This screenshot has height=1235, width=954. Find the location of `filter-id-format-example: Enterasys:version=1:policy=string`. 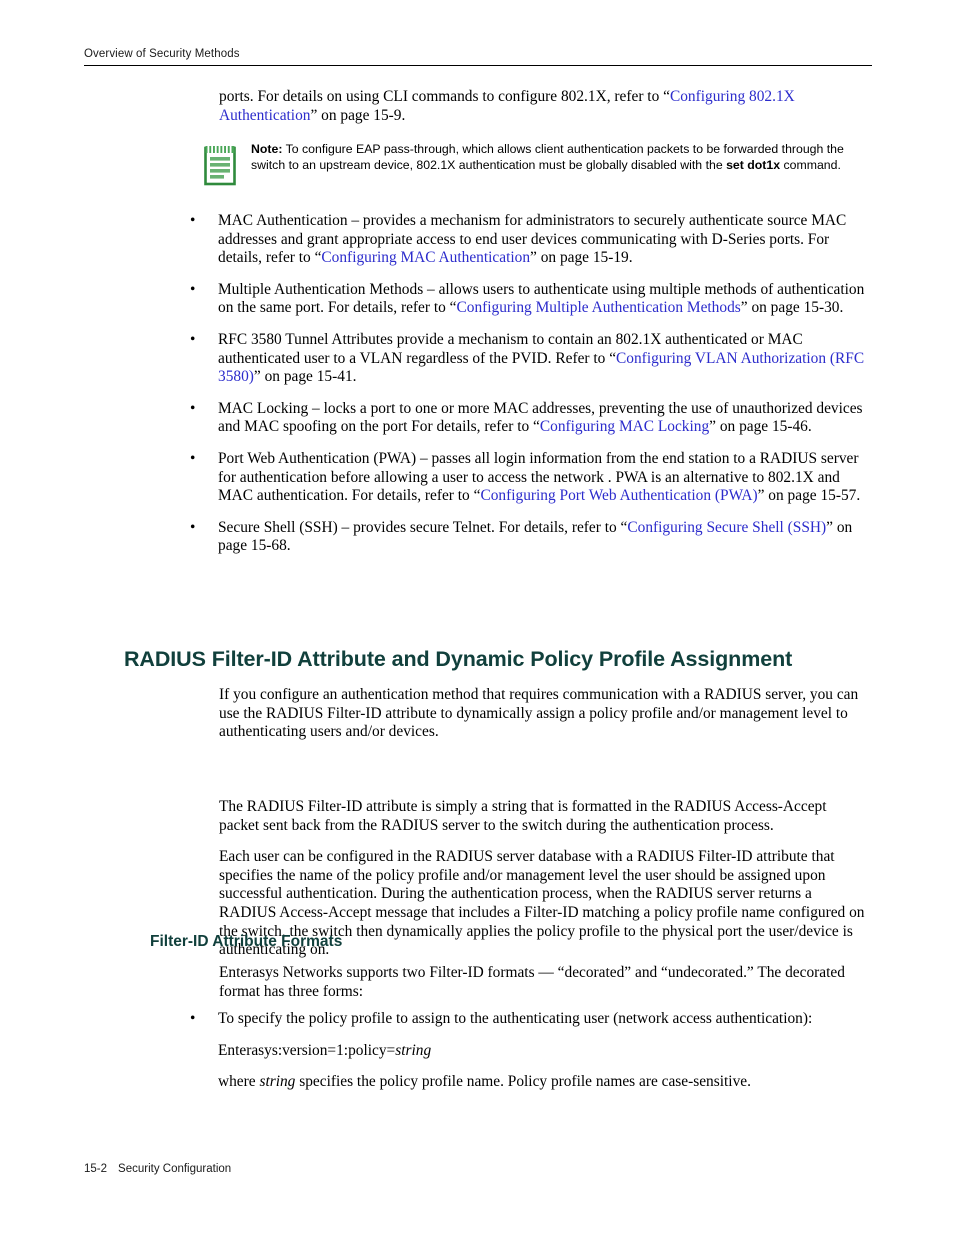

filter-id-format-example: Enterasys:version=1:policy=string is located at coordinates (531, 1051).